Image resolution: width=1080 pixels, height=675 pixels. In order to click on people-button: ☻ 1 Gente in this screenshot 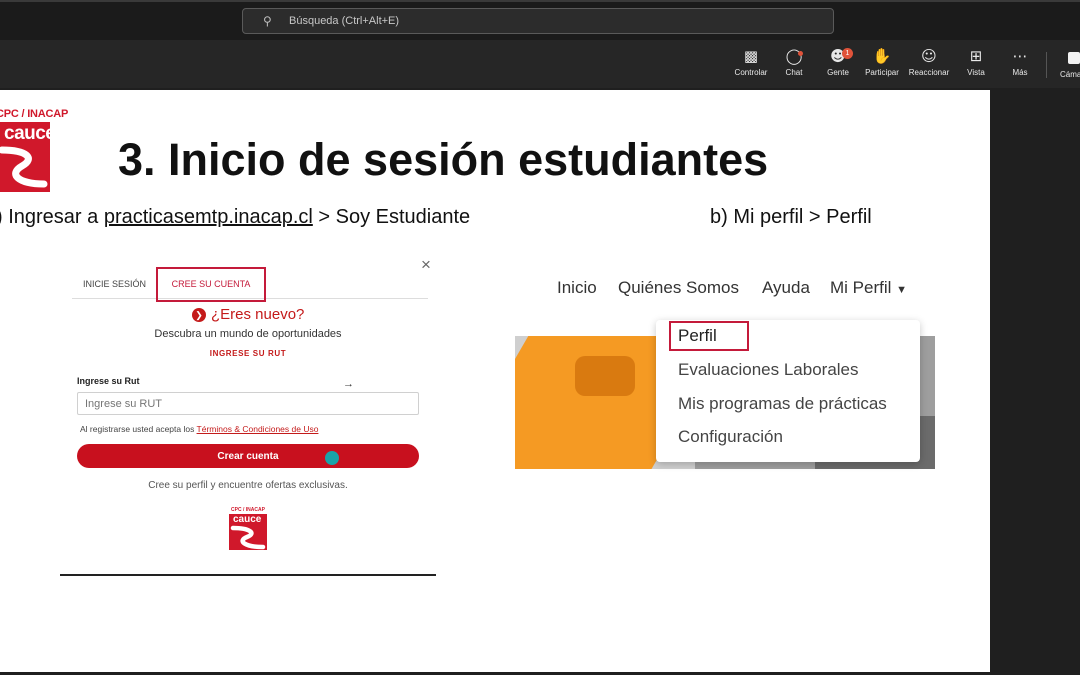, I will do `click(838, 61)`.